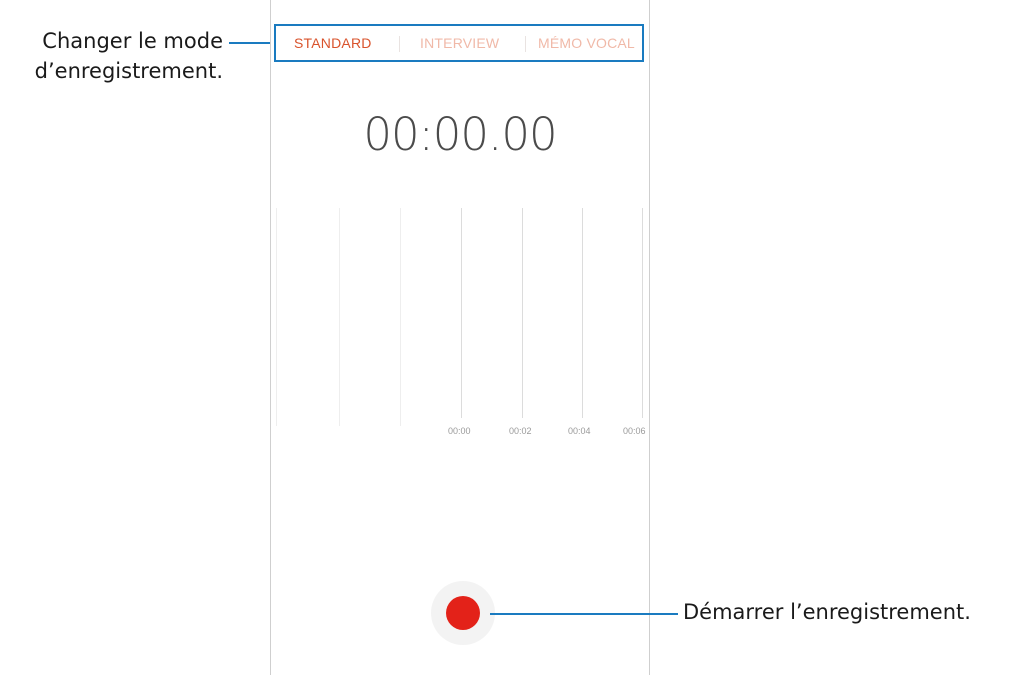  What do you see at coordinates (827, 612) in the screenshot?
I see `callout-start-recording: Démarrer l’enregistrement.` at bounding box center [827, 612].